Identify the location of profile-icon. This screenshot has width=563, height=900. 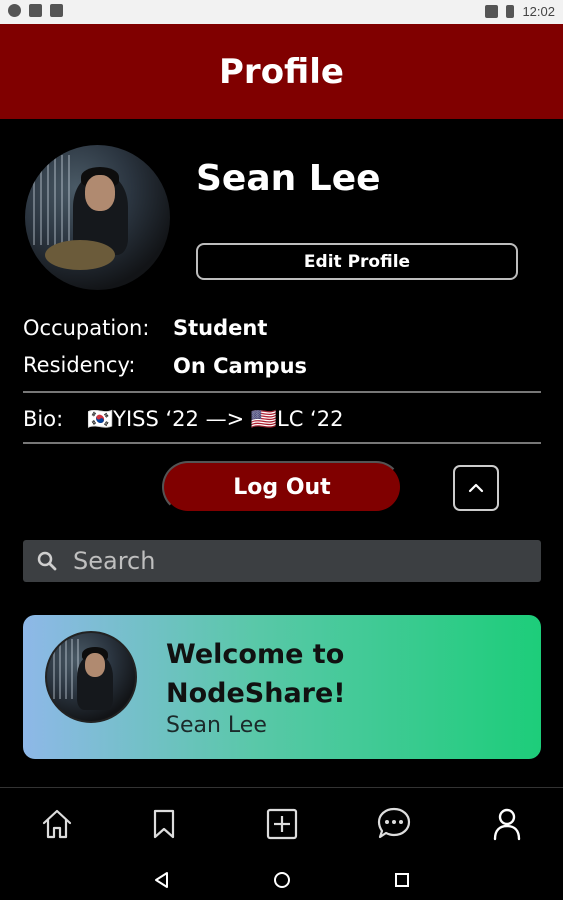
(507, 824).